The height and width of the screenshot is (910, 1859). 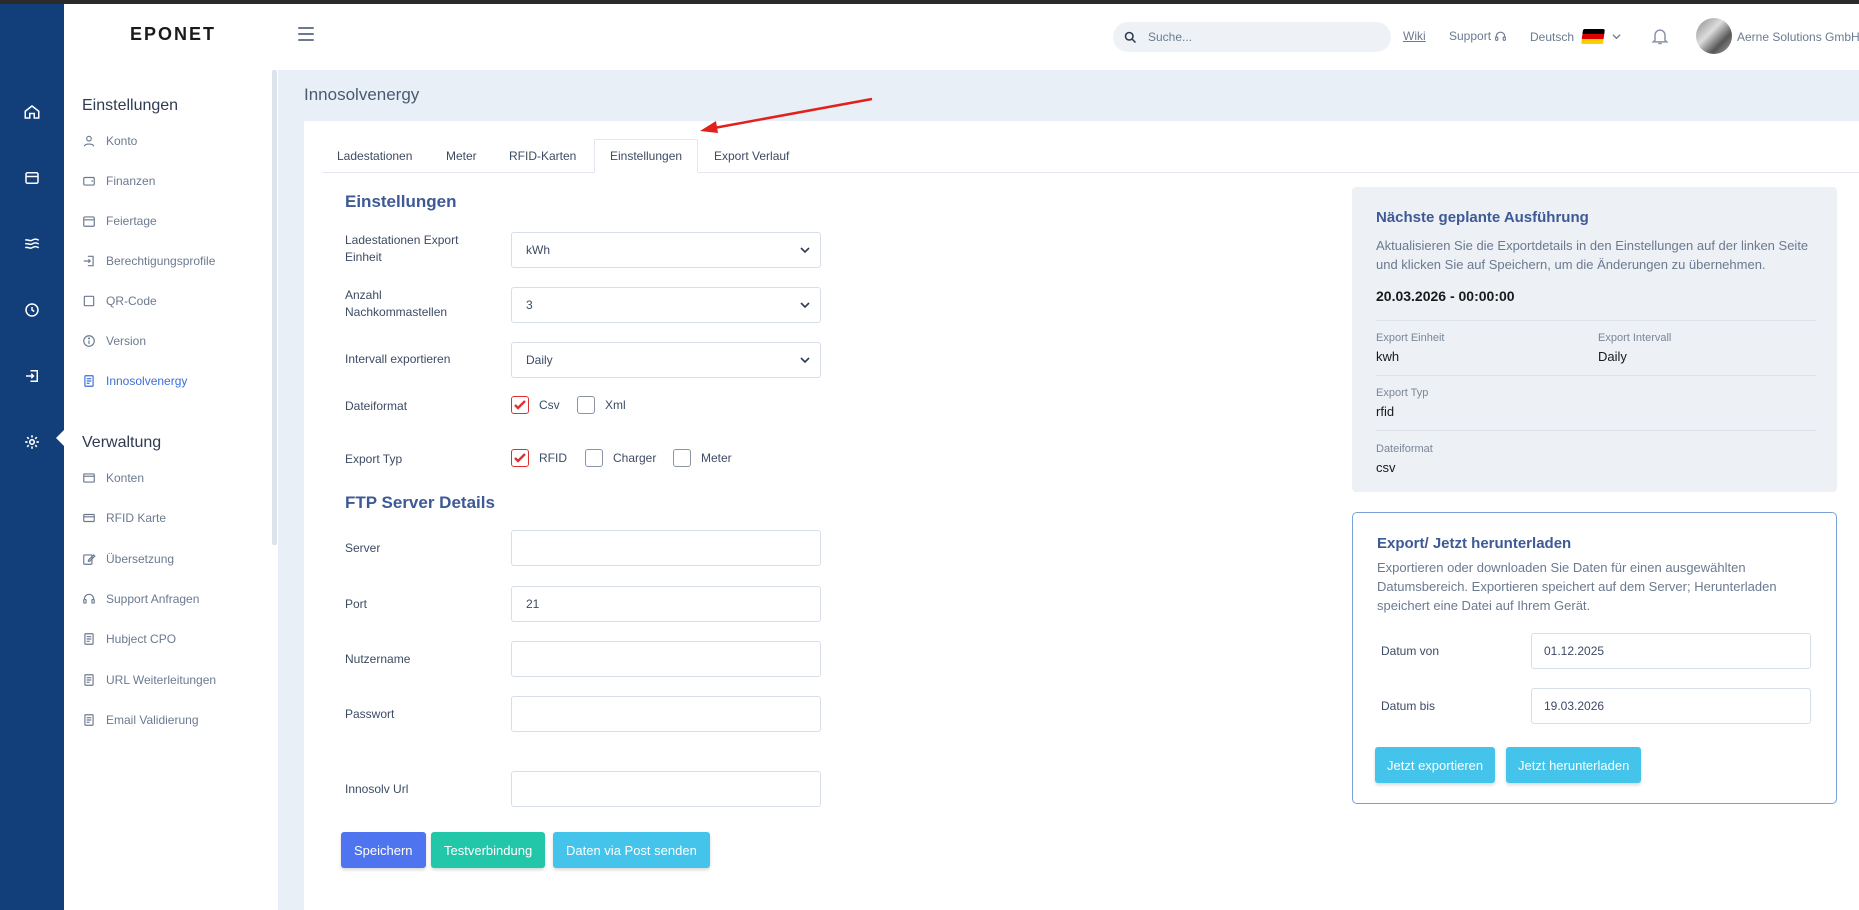 What do you see at coordinates (666, 659) in the screenshot?
I see `username-input` at bounding box center [666, 659].